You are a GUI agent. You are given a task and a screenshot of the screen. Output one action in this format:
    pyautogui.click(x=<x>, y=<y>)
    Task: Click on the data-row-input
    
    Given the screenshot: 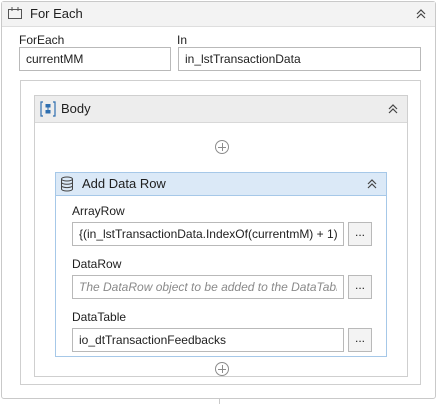 What is the action you would take?
    pyautogui.click(x=208, y=287)
    